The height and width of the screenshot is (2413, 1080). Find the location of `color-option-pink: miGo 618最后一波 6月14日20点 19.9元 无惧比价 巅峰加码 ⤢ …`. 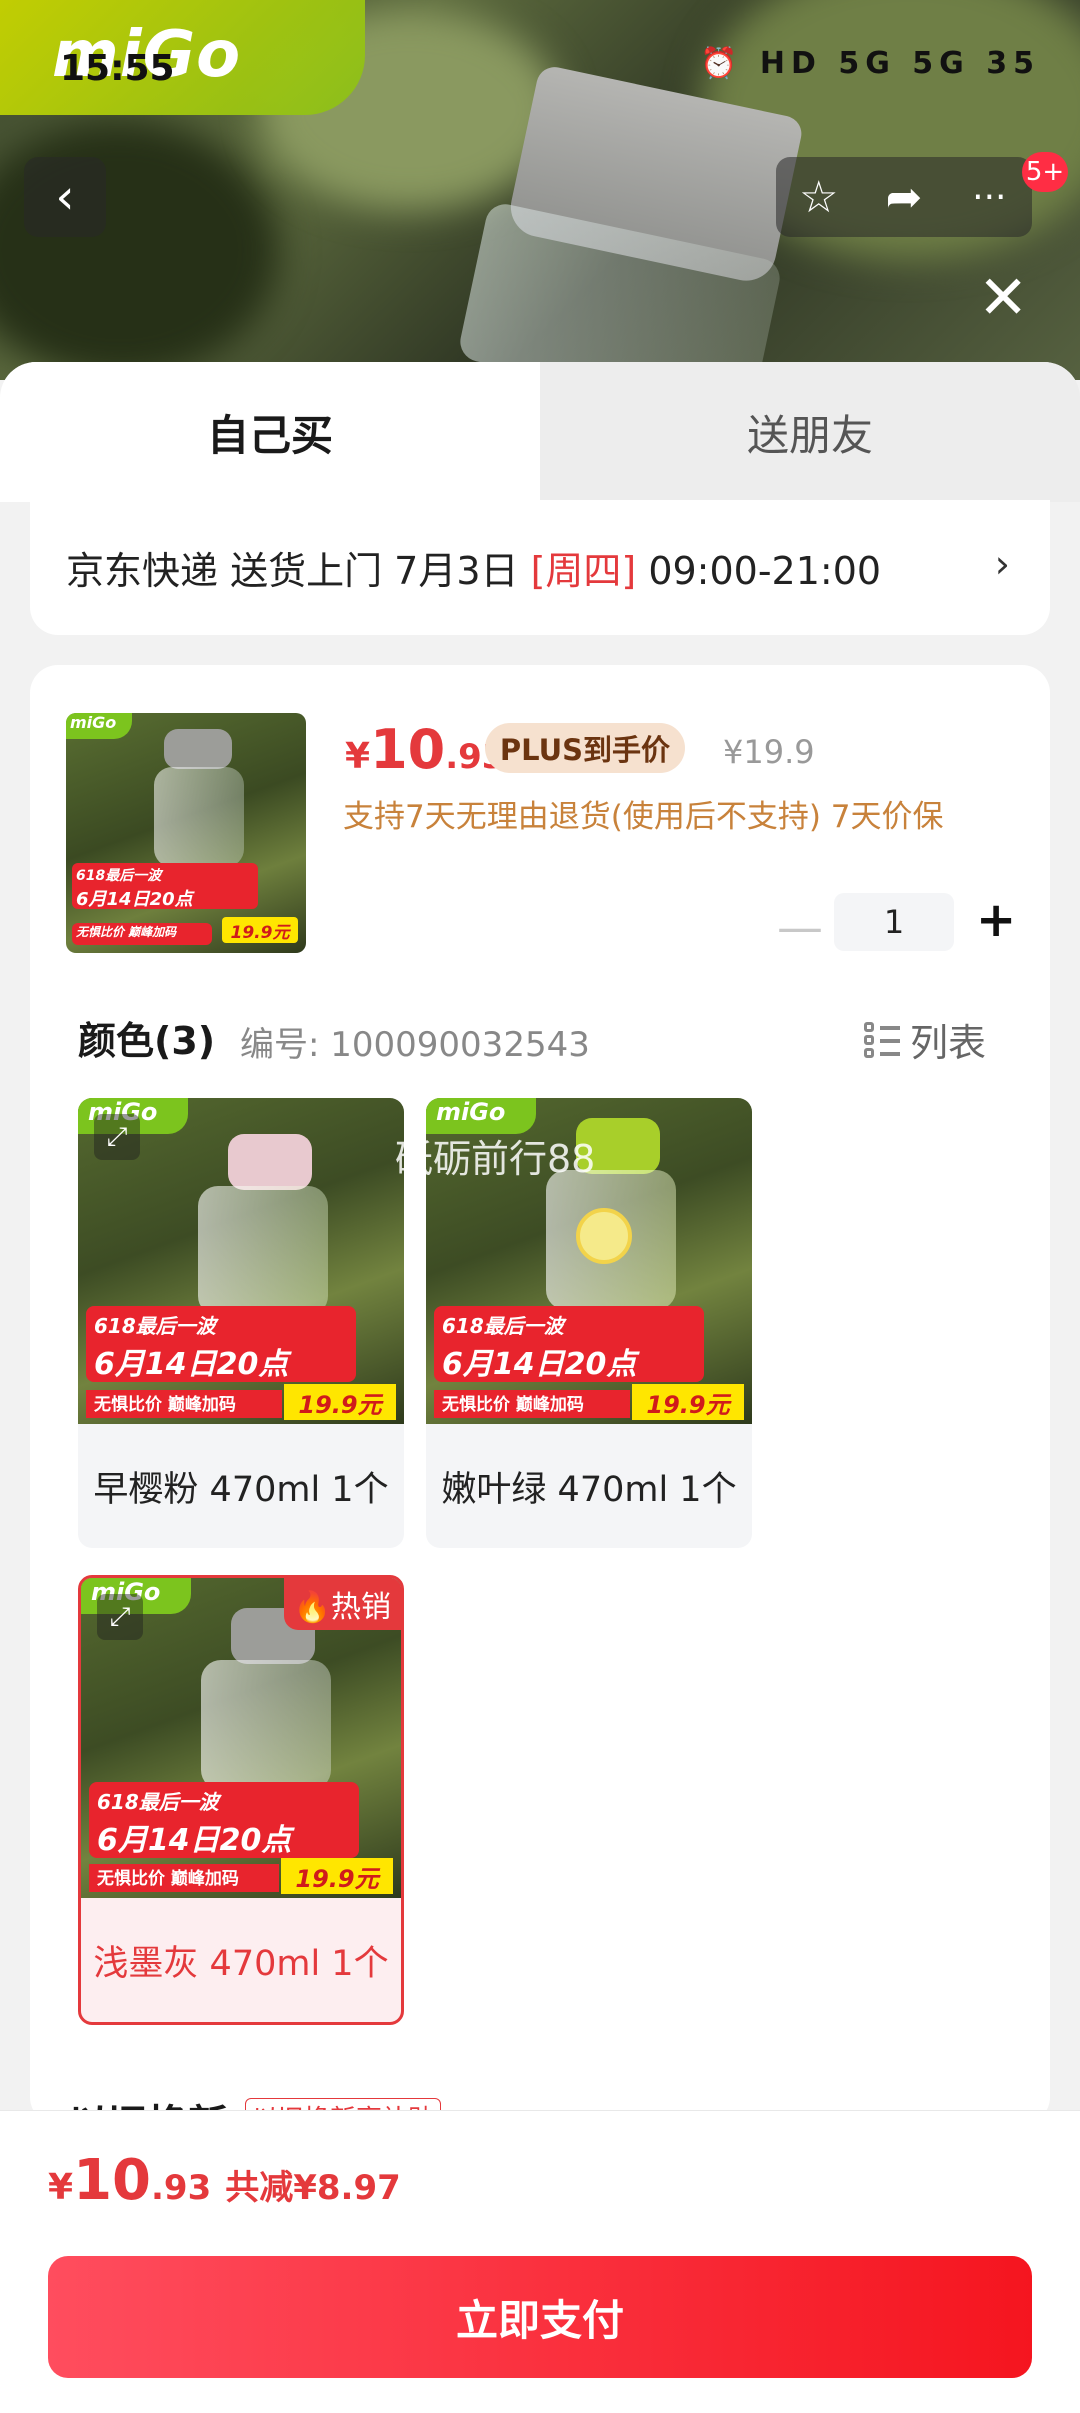

color-option-pink: miGo 618最后一波 6月14日20点 19.9元 无惧比价 巅峰加码 ⤢ … is located at coordinates (241, 1323).